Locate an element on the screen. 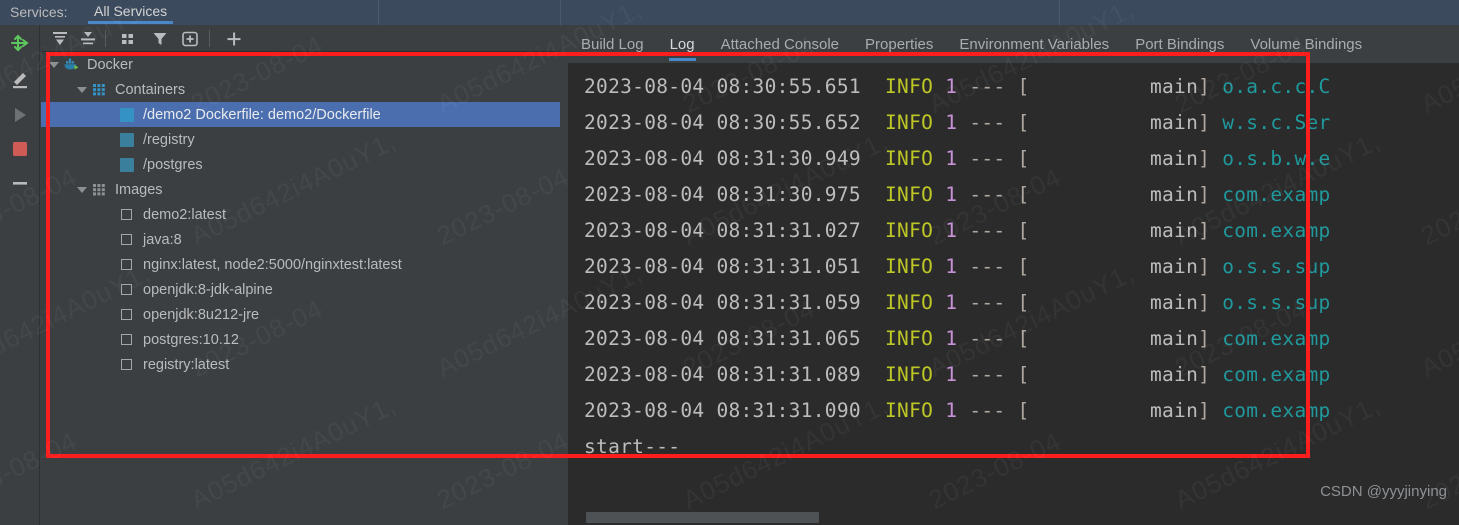  edit-pencil-icon is located at coordinates (20, 79).